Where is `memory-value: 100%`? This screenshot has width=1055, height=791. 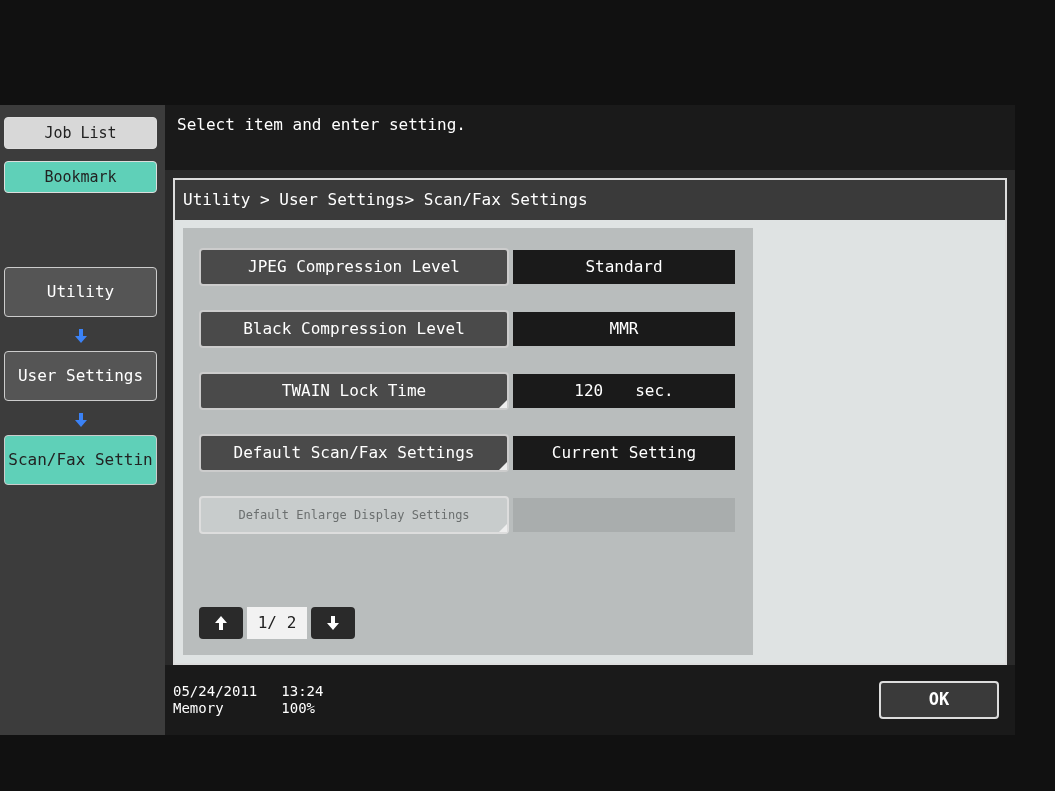 memory-value: 100% is located at coordinates (298, 709).